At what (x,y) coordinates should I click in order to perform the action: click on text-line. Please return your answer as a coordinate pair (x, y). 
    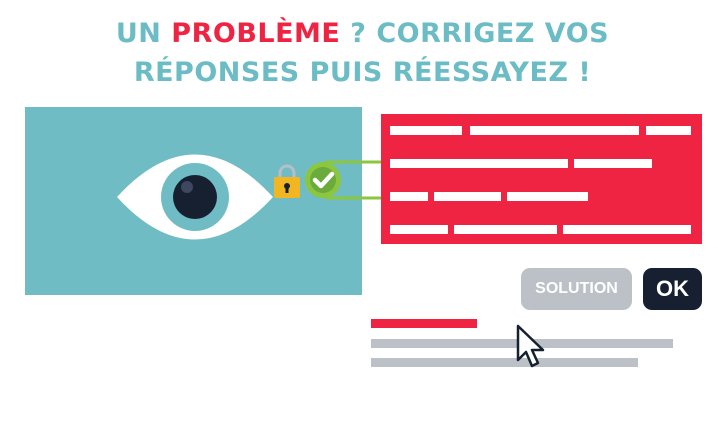
    Looking at the image, I should click on (504, 362).